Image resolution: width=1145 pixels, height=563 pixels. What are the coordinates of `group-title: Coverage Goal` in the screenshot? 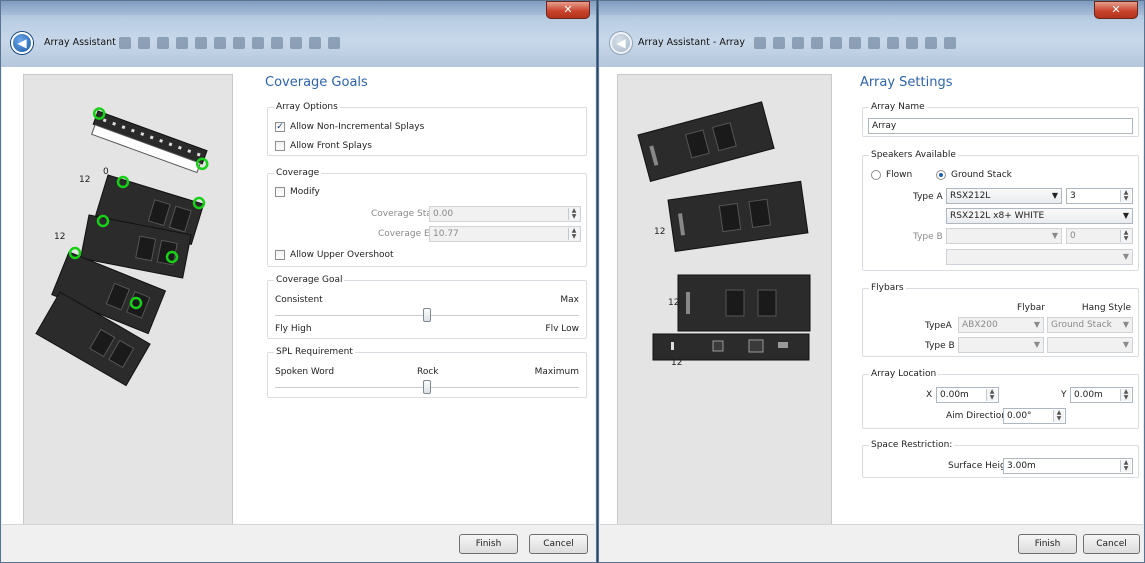 It's located at (309, 280).